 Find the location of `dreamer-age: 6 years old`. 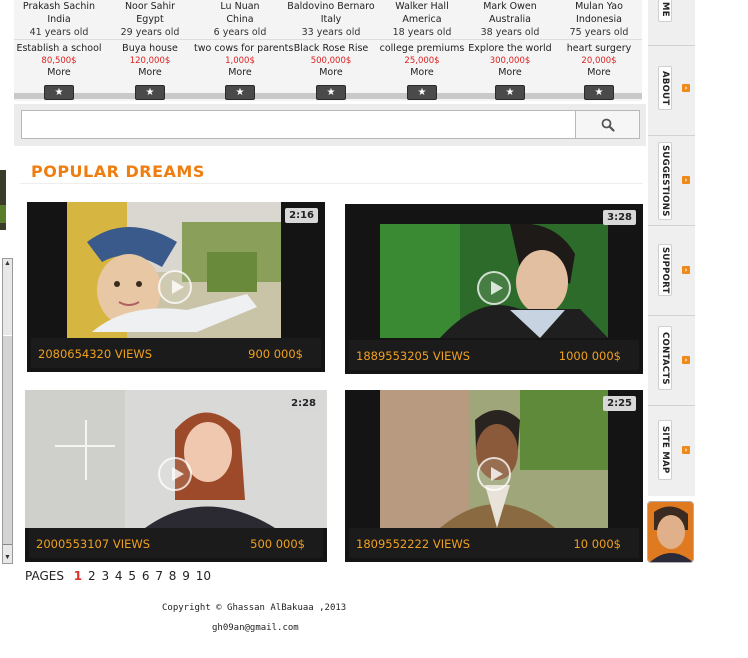

dreamer-age: 6 years old is located at coordinates (240, 32).